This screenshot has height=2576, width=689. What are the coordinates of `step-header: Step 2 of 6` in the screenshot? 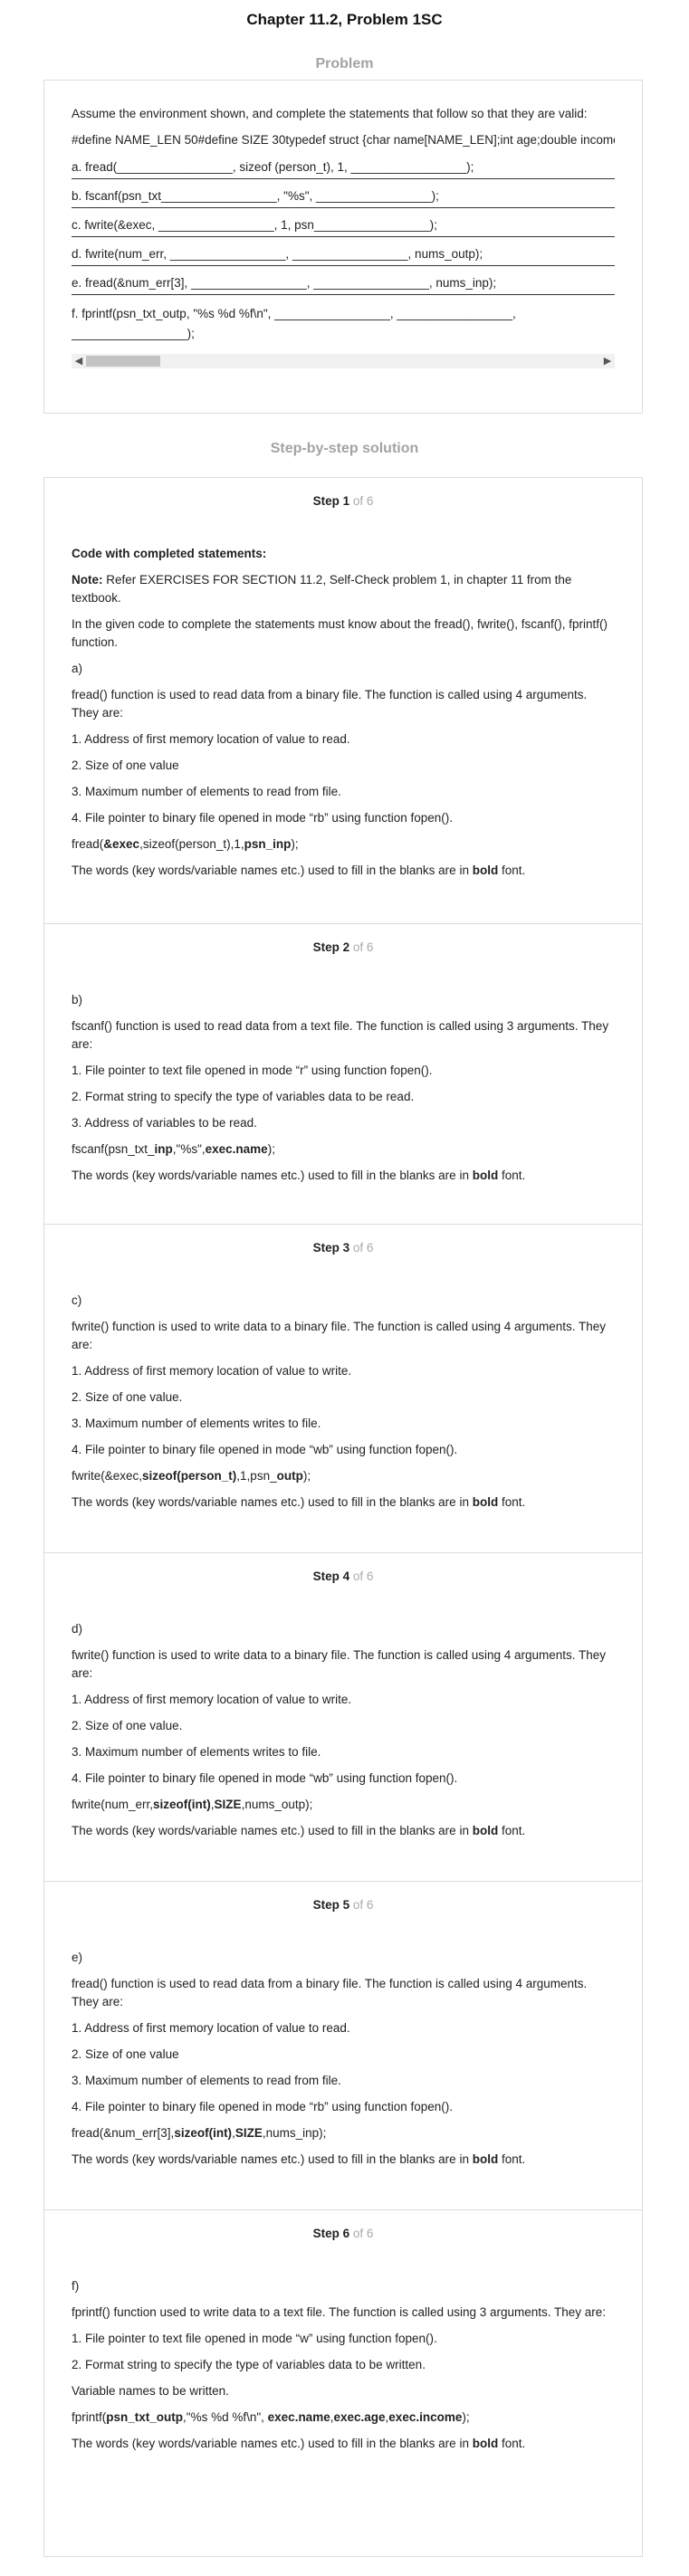 It's located at (343, 951).